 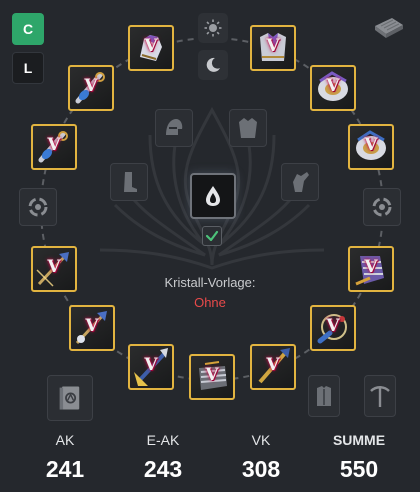 I want to click on equipment-slot-mid-left: V, so click(x=54, y=147).